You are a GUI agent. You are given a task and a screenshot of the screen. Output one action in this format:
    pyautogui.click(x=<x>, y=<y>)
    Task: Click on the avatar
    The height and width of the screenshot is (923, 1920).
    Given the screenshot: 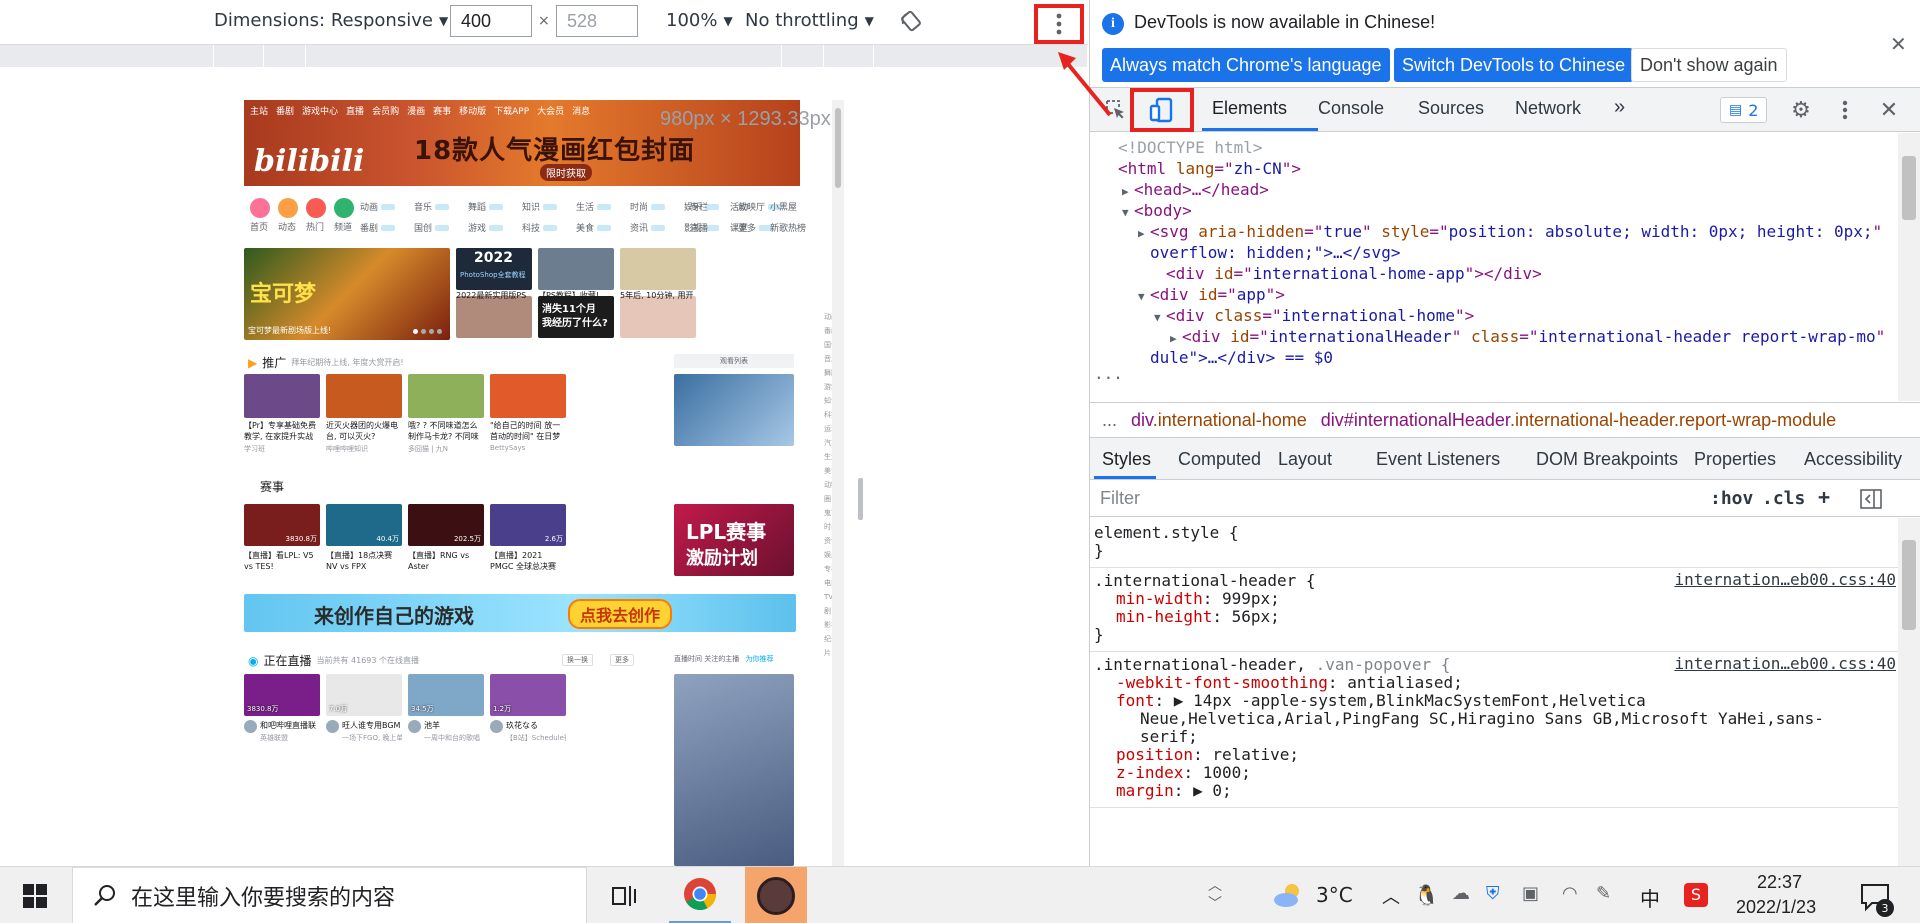 What is the action you would take?
    pyautogui.click(x=496, y=726)
    